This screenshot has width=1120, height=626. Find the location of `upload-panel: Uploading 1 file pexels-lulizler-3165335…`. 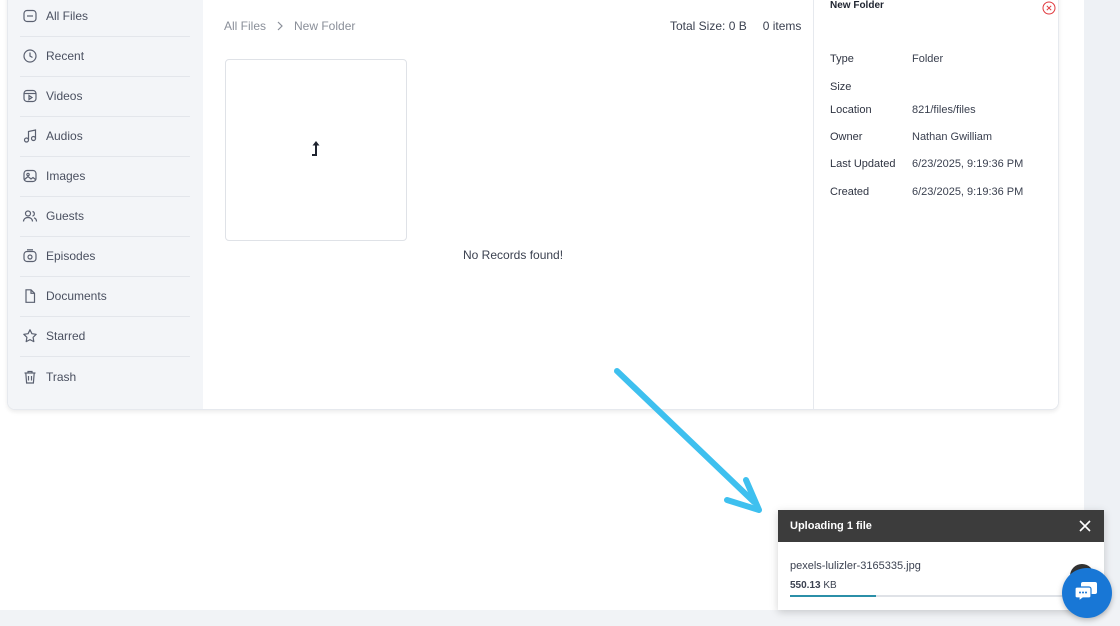

upload-panel: Uploading 1 file pexels-lulizler-3165335… is located at coordinates (941, 560).